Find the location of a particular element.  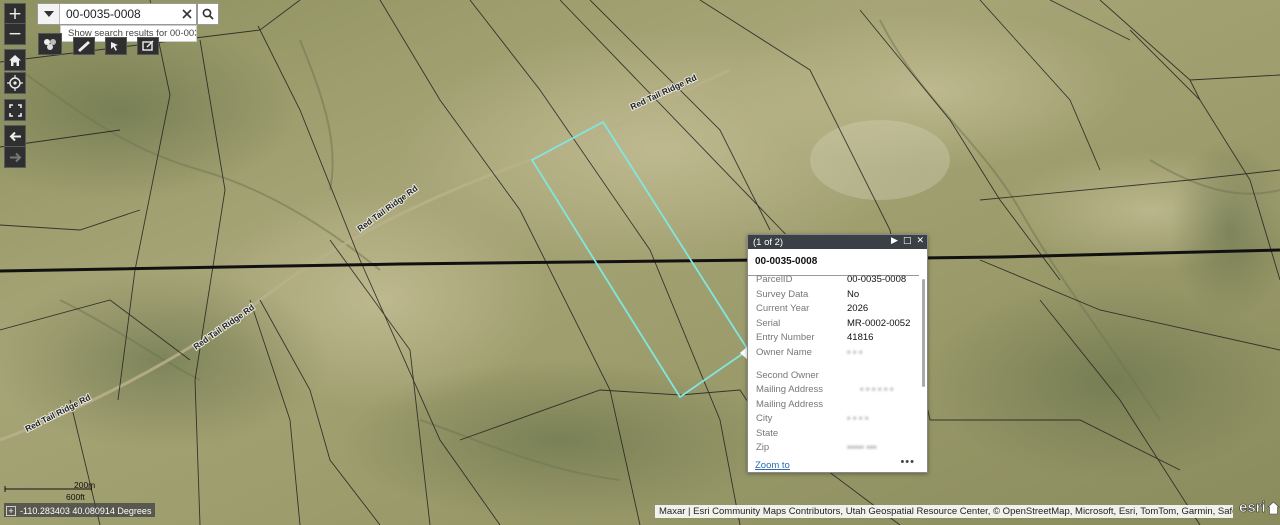

forward-extent-button is located at coordinates (15, 157).